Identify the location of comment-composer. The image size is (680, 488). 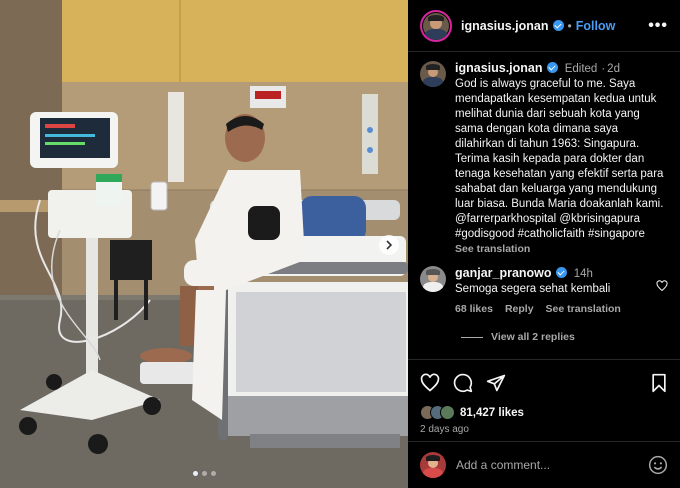
(544, 464).